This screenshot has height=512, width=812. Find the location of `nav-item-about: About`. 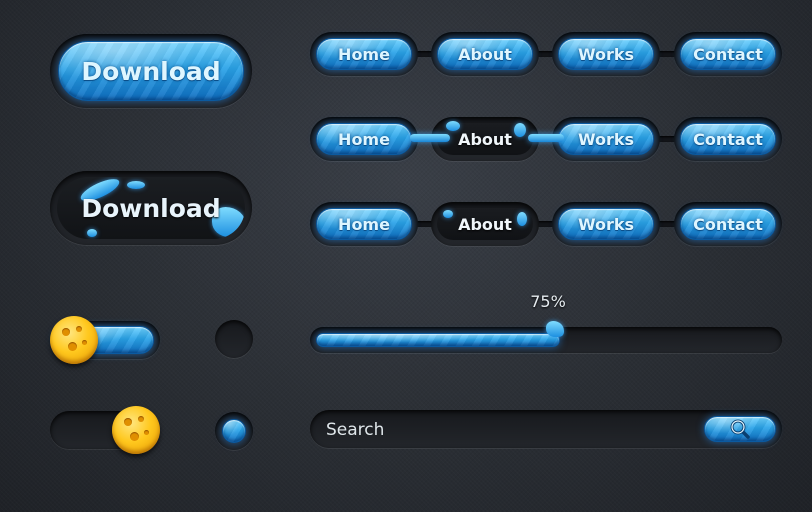

nav-item-about: About is located at coordinates (485, 54).